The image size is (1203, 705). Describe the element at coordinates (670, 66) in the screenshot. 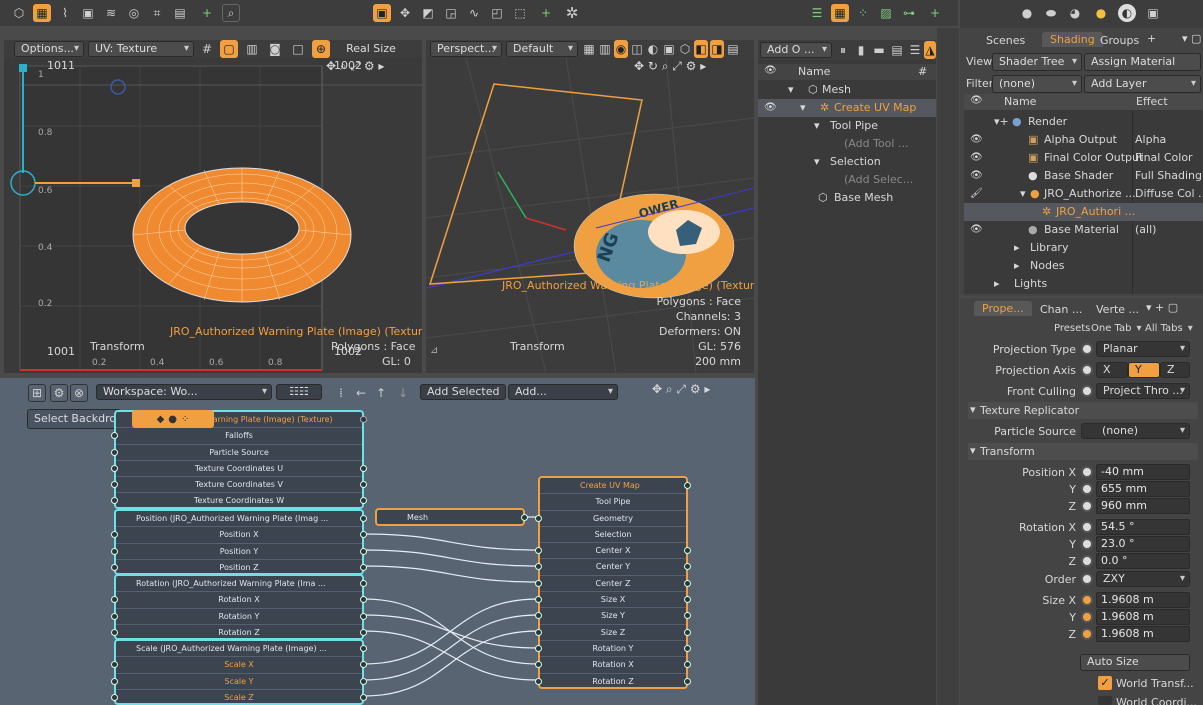

I see `viewport-nav-icons: ✥ ↻ ⌕ ⤢ ⚙ ▸` at that location.